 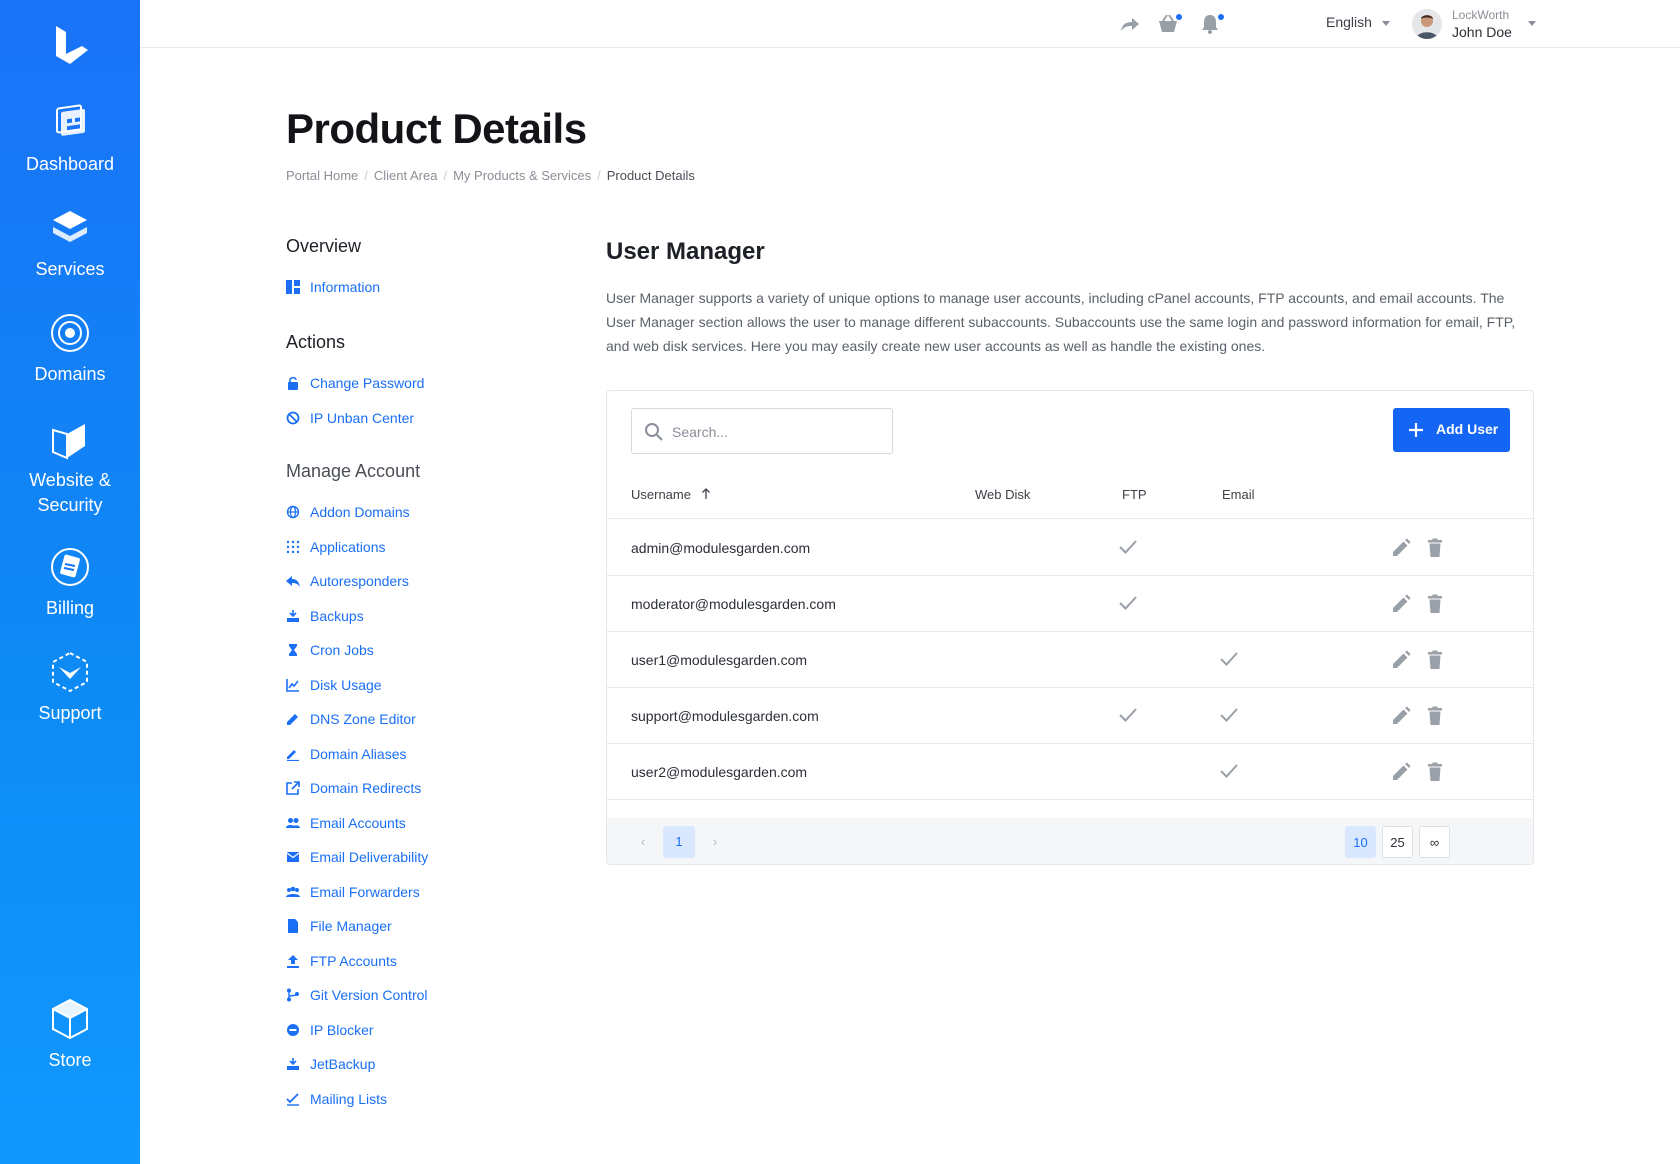 What do you see at coordinates (353, 961) in the screenshot?
I see `menu-item-label: FTP Accounts` at bounding box center [353, 961].